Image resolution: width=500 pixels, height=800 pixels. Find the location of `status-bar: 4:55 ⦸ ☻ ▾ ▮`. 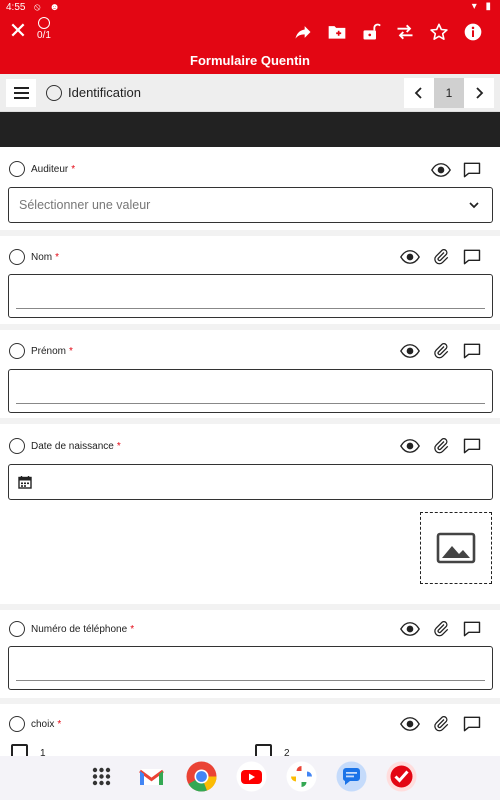

status-bar: 4:55 ⦸ ☻ ▾ ▮ is located at coordinates (250, 8).